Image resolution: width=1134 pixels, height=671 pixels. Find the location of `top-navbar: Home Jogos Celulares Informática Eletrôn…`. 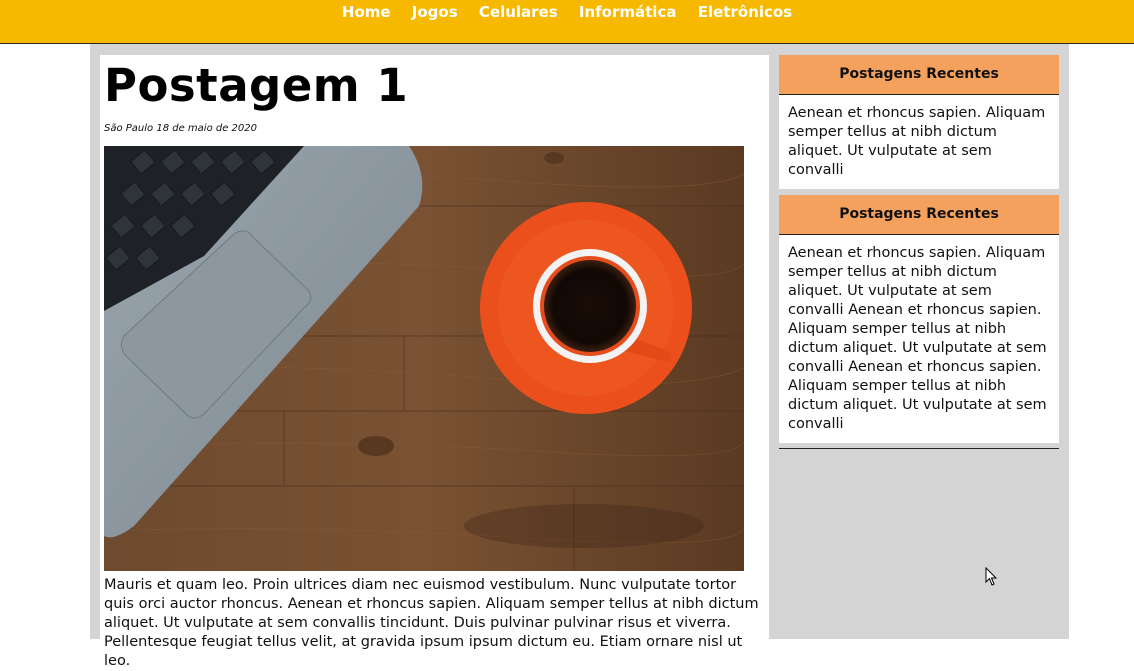

top-navbar: Home Jogos Celulares Informática Eletrôn… is located at coordinates (567, 22).